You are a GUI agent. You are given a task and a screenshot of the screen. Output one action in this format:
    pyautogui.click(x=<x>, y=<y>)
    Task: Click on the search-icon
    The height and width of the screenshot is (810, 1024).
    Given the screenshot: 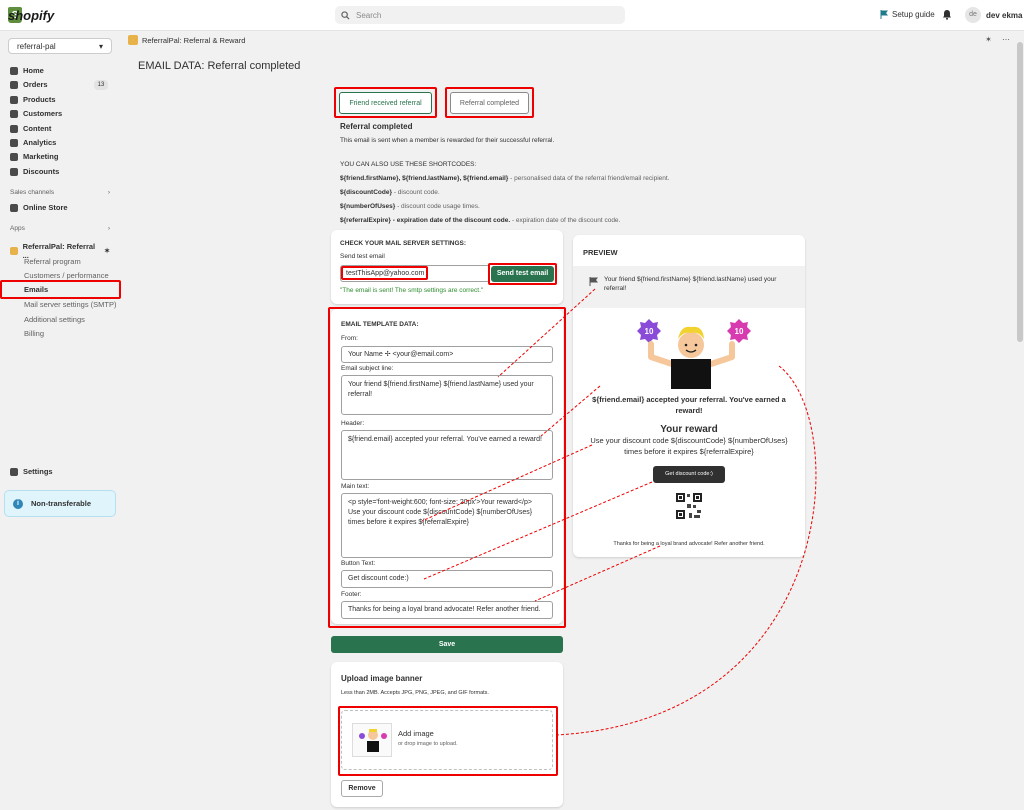 What is the action you would take?
    pyautogui.click(x=345, y=15)
    